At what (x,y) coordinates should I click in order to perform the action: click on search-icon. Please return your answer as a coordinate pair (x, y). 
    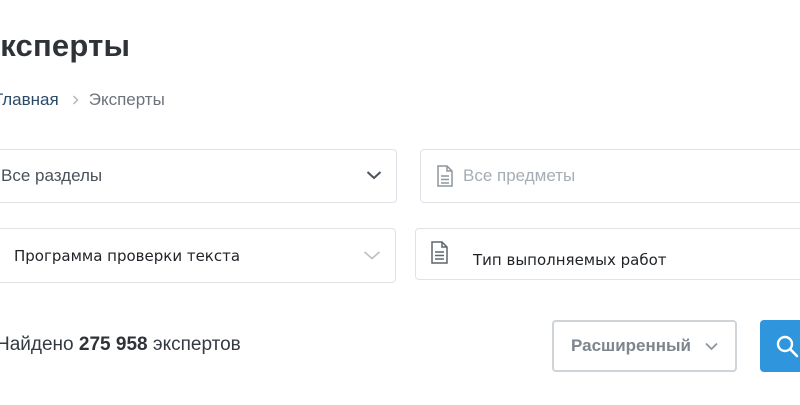
    Looking at the image, I should click on (787, 346).